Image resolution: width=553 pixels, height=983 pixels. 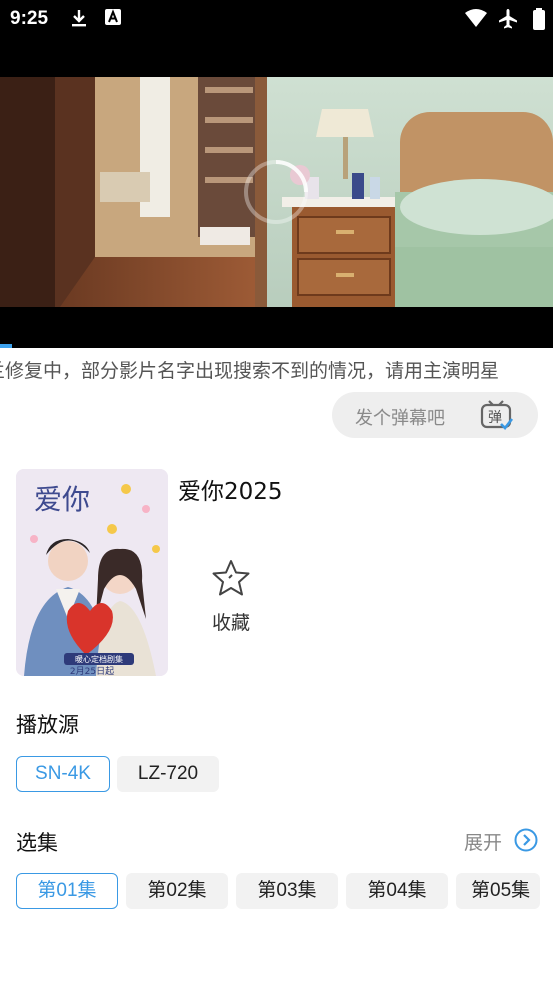 I want to click on danmu-icon: 弹, so click(x=497, y=417).